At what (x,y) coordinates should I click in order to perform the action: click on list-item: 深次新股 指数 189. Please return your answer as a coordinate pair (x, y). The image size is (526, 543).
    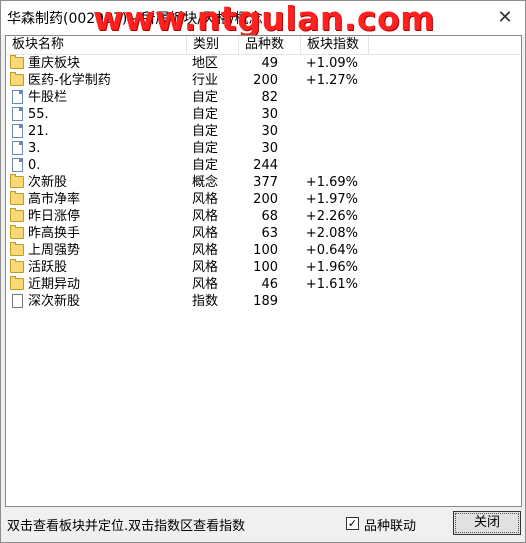
    Looking at the image, I should click on (263, 301).